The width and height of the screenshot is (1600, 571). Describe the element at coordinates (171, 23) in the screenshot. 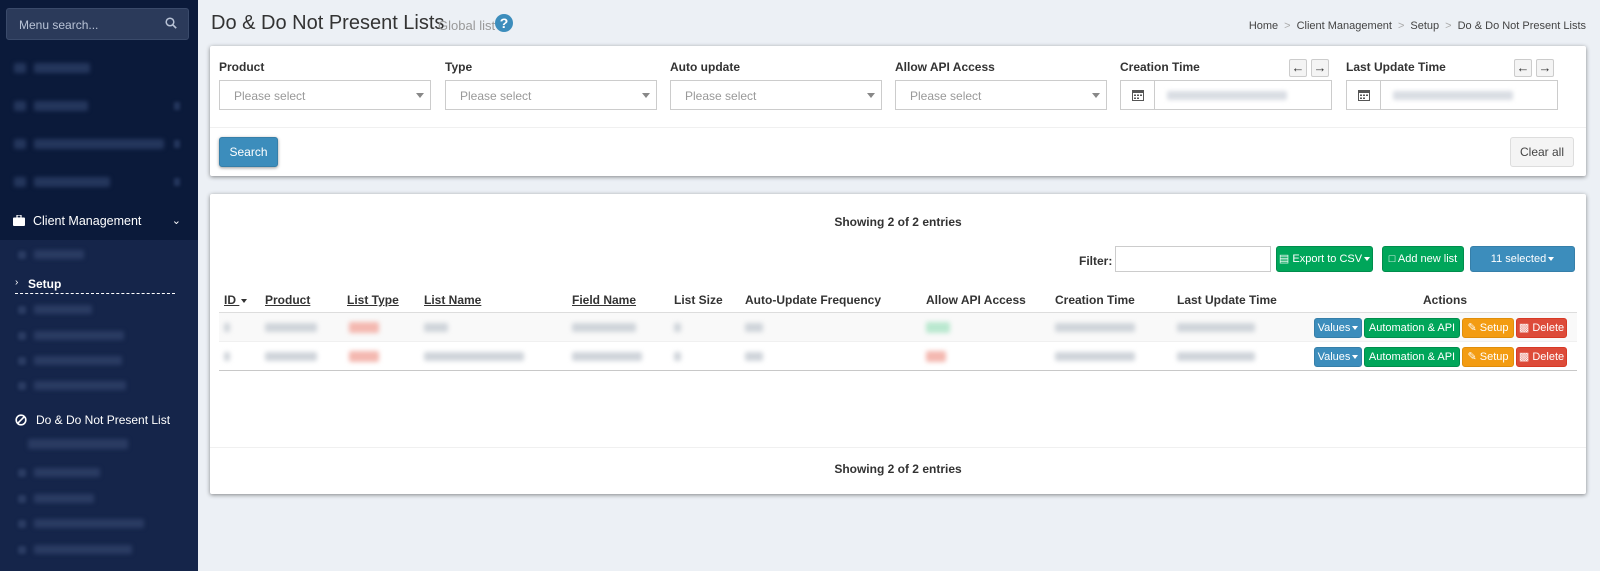

I see `search-icon` at that location.